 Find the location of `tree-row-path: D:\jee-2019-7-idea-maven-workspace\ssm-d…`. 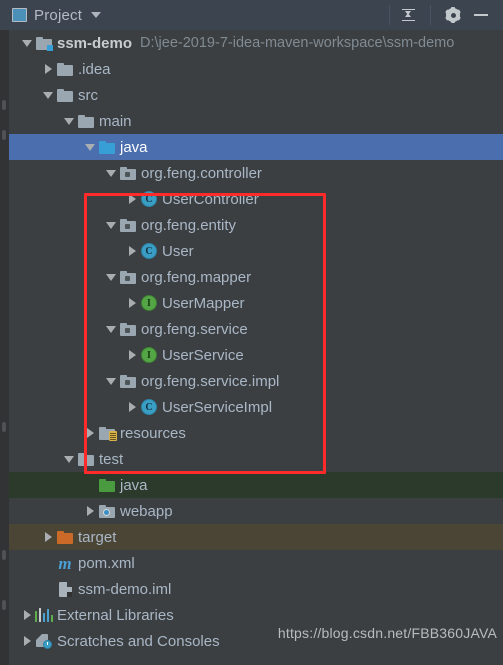

tree-row-path: D:\jee-2019-7-idea-maven-workspace\ssm-d… is located at coordinates (297, 43).